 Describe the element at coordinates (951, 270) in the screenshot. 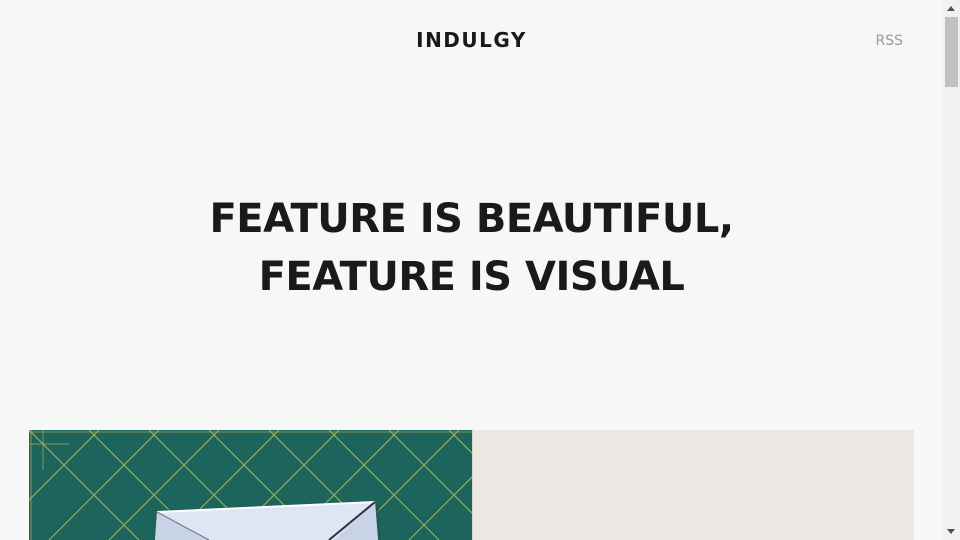

I see `vertical-scrollbar` at that location.